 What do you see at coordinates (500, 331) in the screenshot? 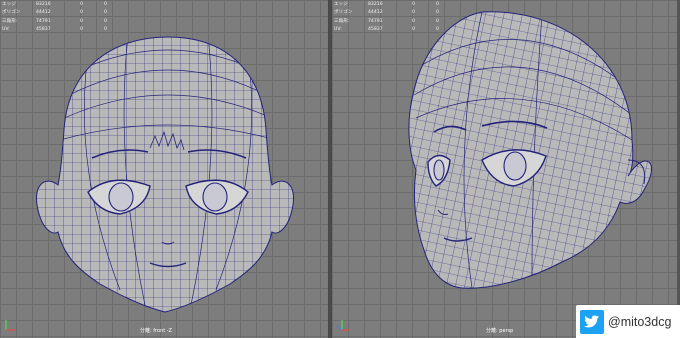
I see `camera-label: 分離: persp` at bounding box center [500, 331].